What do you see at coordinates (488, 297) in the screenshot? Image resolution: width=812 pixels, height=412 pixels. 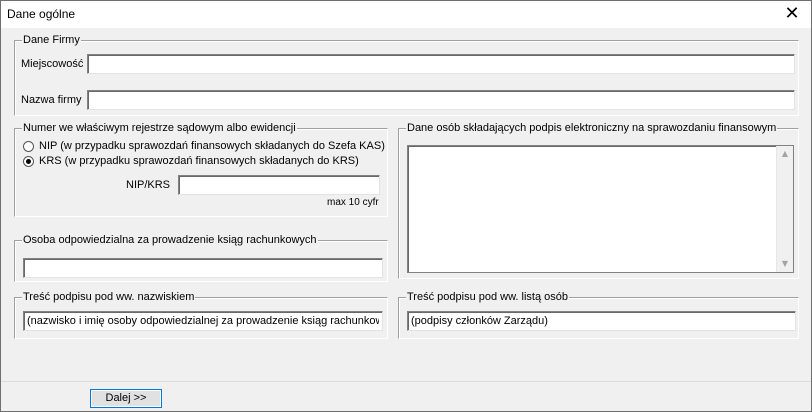 I see `signature-list-legend: Treść podpisu pod ww. listą osób` at bounding box center [488, 297].